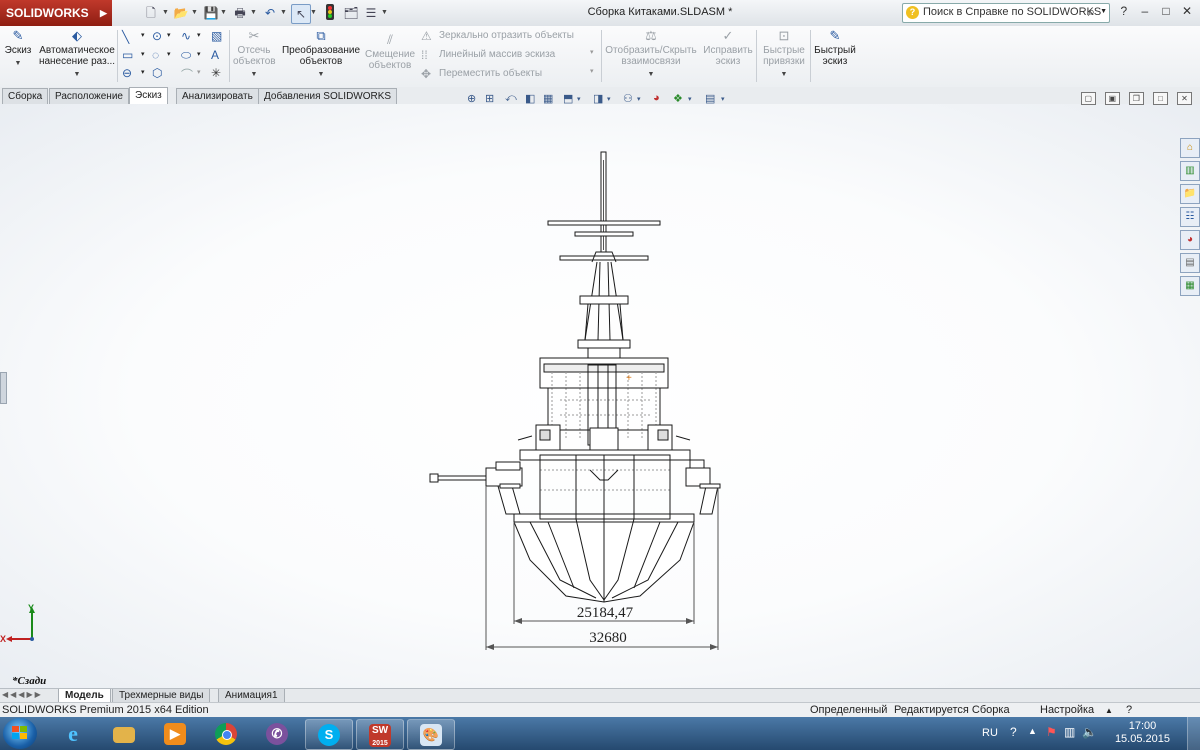  I want to click on viewport-split-icon: ▣, so click(1112, 98).